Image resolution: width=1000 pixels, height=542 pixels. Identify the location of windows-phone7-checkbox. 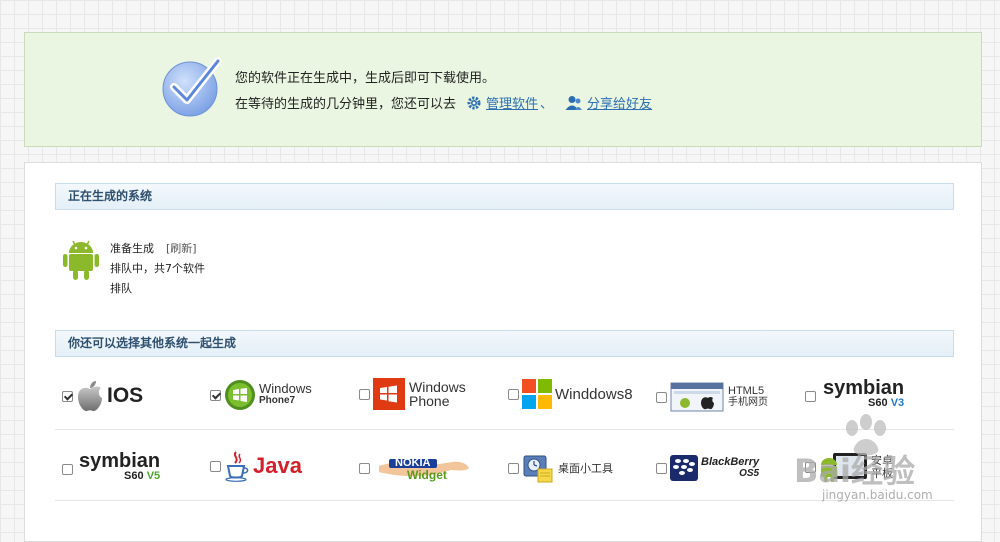
(215, 395).